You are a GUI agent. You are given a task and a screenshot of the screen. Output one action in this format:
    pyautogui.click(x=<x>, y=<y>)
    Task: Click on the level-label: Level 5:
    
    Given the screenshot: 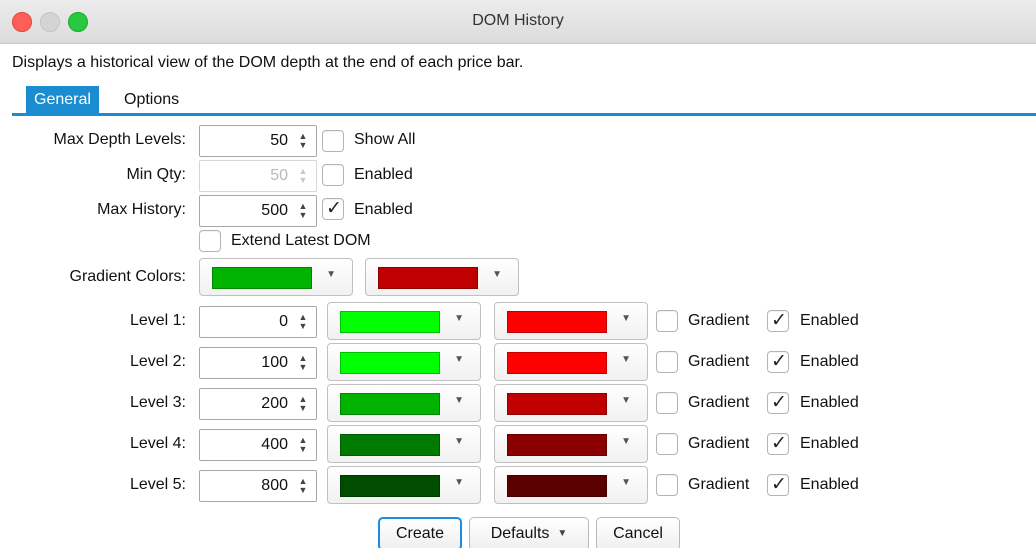 What is the action you would take?
    pyautogui.click(x=157, y=484)
    